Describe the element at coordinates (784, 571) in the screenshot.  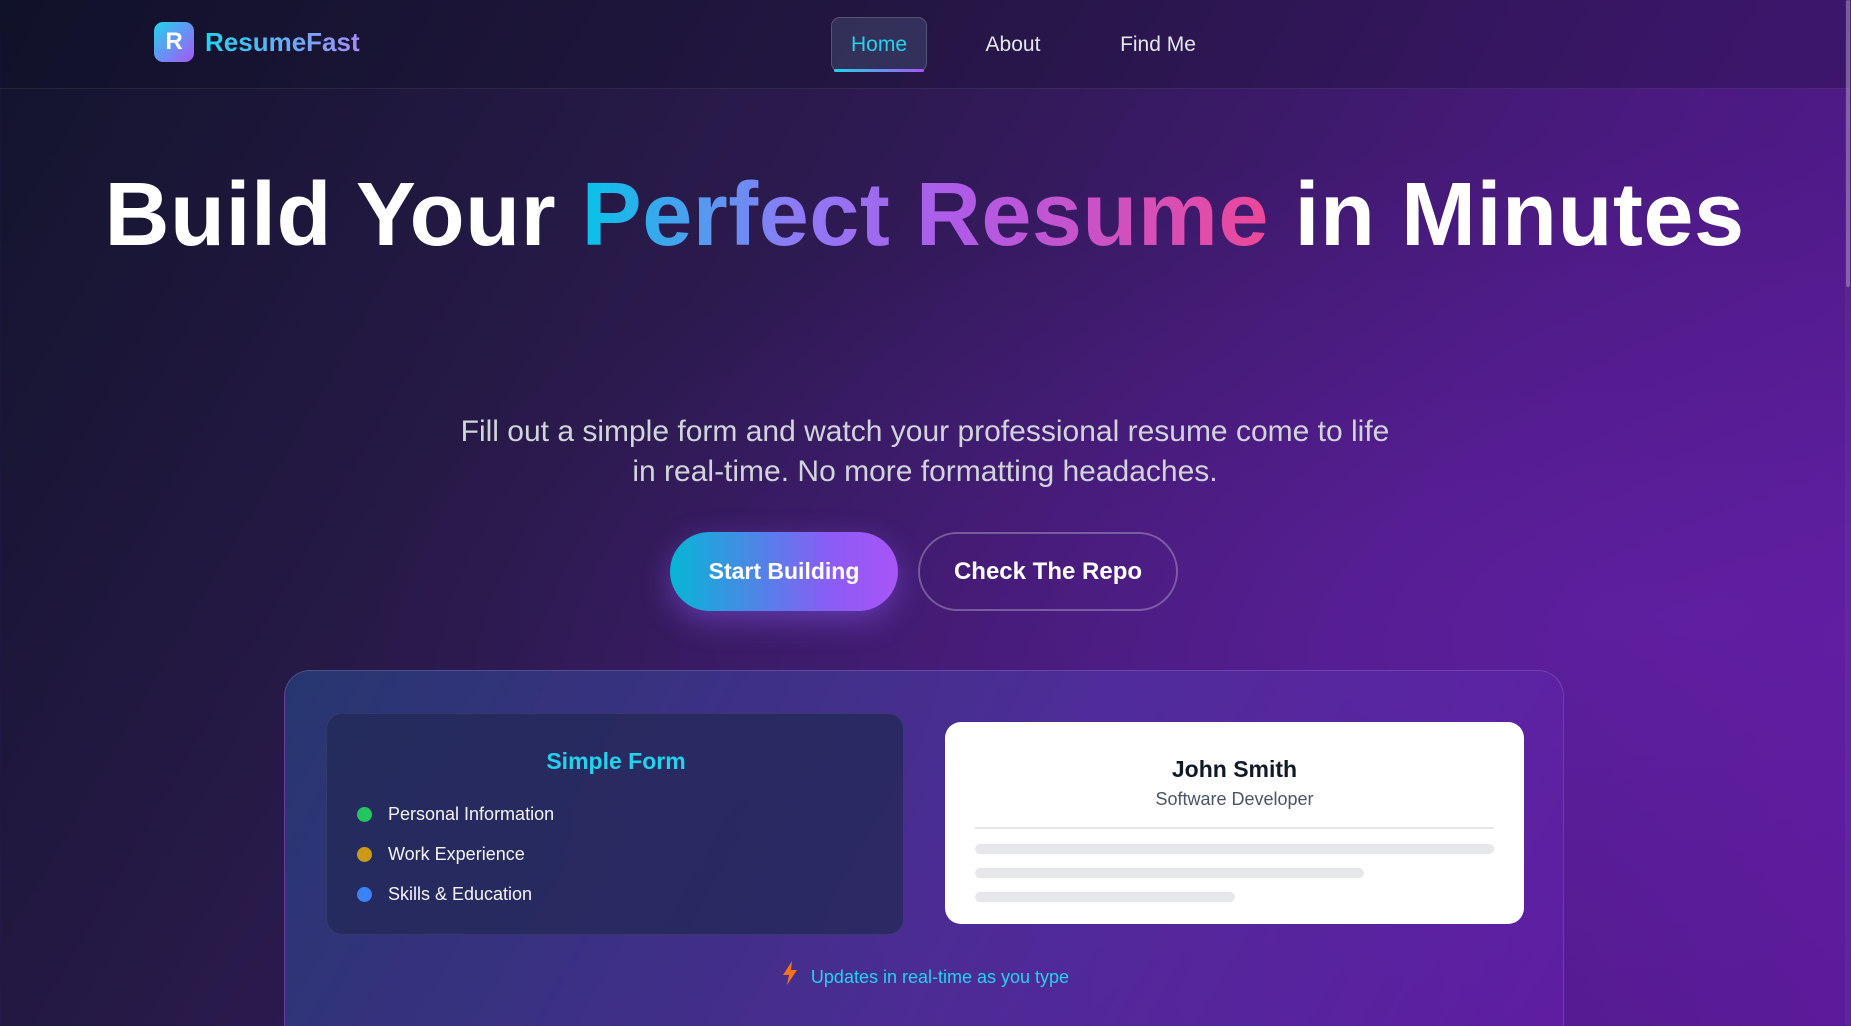
I see `start-building-button: Start Building` at that location.